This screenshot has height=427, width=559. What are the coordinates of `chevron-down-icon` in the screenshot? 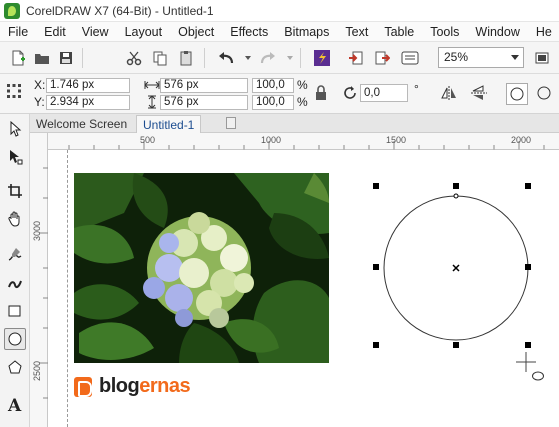 It's located at (515, 57).